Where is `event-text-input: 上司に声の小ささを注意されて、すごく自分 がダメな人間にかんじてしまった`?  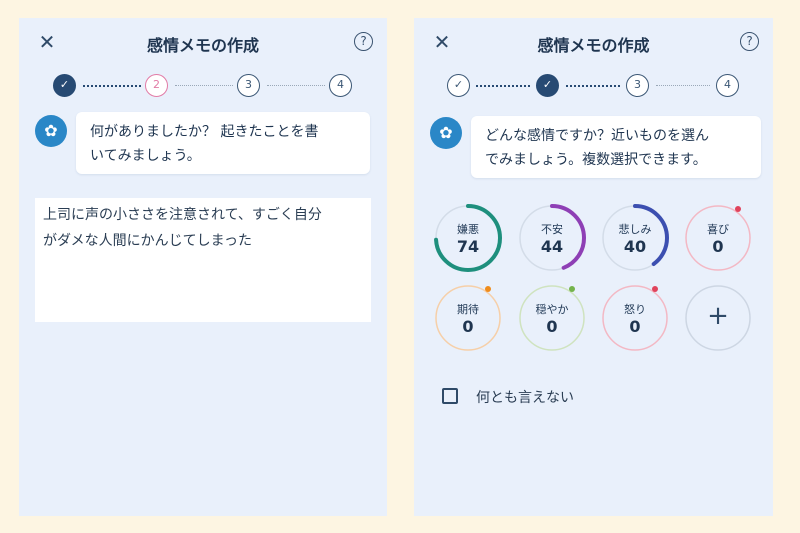 event-text-input: 上司に声の小ささを注意されて、すごく自分 がダメな人間にかんじてしまった is located at coordinates (203, 260).